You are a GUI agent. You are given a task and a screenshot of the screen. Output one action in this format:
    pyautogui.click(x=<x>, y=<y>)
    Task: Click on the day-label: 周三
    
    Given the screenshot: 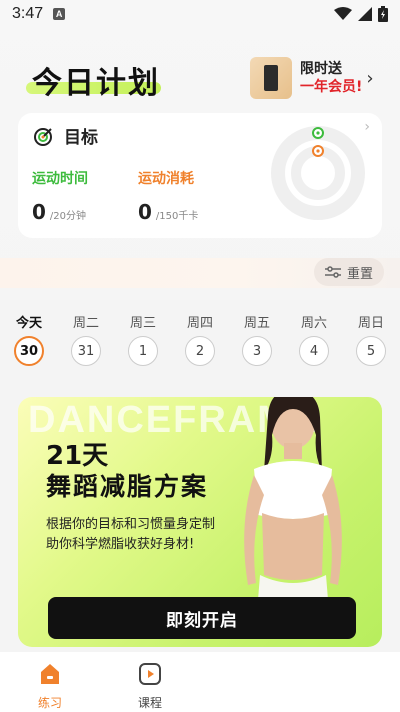 What is the action you would take?
    pyautogui.click(x=142, y=323)
    